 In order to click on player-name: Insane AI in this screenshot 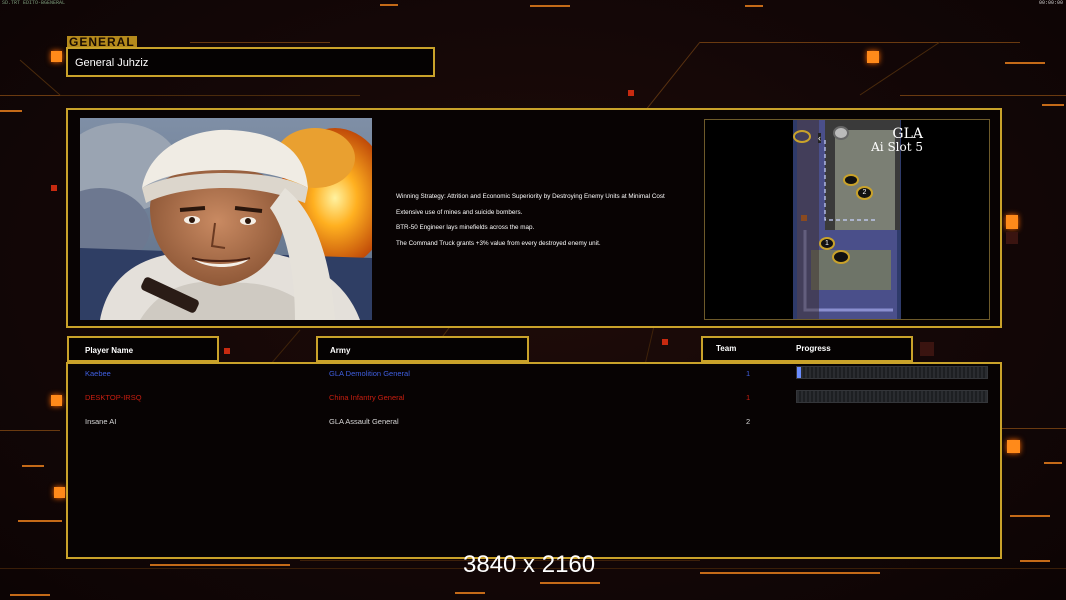, I will do `click(101, 421)`.